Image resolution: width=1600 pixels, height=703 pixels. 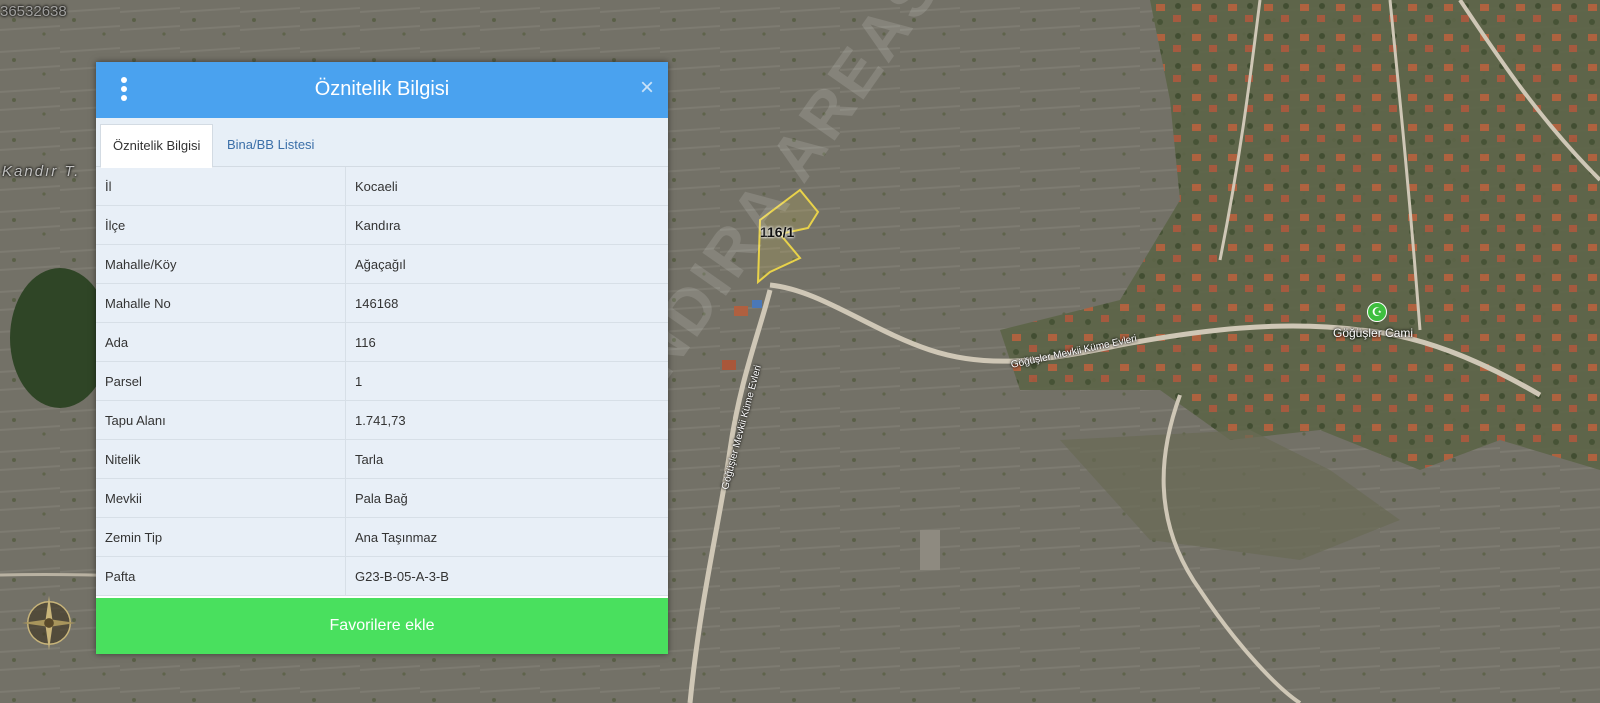 I want to click on mosque-icon: ☪, so click(x=1377, y=312).